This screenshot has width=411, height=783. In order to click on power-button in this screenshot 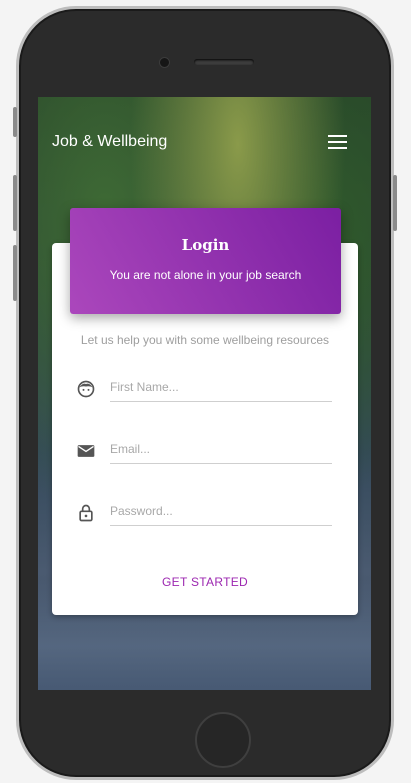, I will do `click(395, 203)`.